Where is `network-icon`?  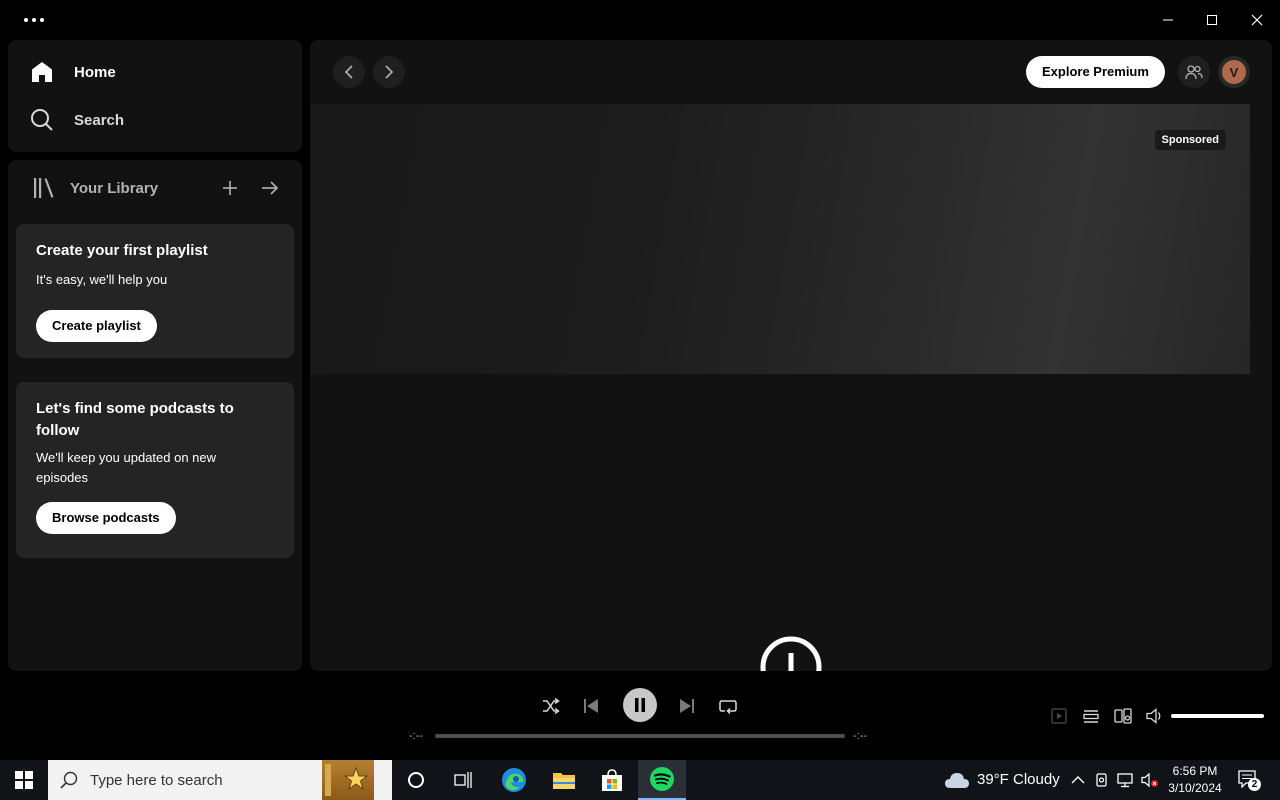
network-icon is located at coordinates (1125, 780).